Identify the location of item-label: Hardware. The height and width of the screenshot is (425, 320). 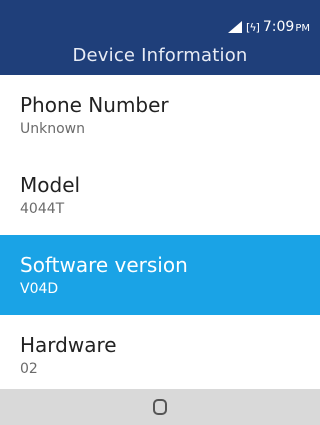
(68, 345).